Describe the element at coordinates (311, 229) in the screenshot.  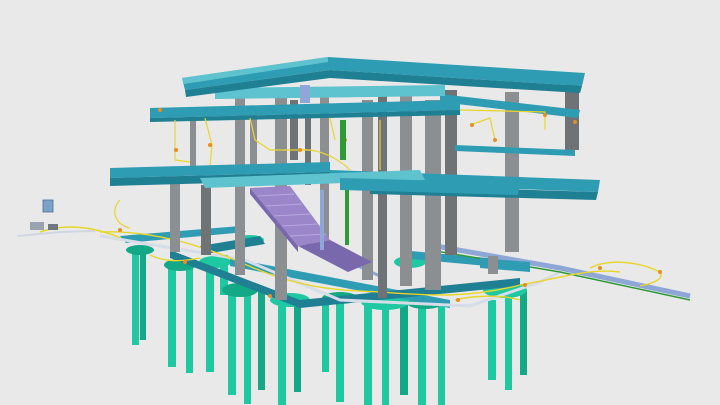
I see `staircase` at that location.